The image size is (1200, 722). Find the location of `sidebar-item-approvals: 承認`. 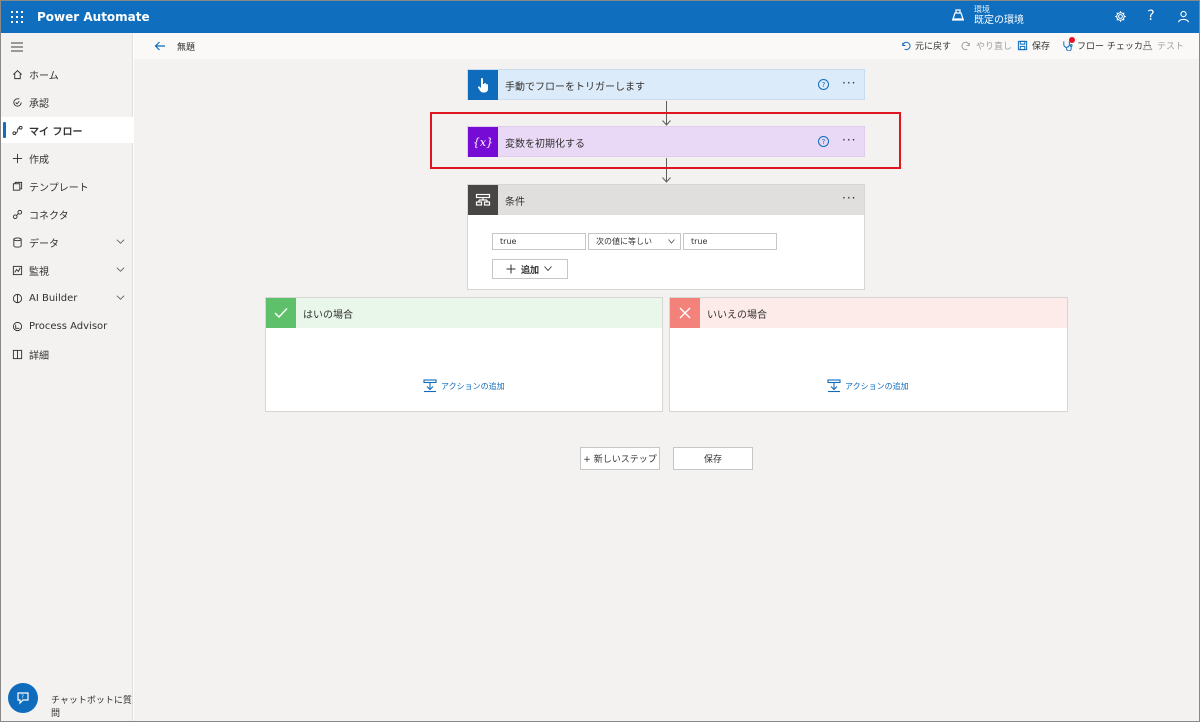

sidebar-item-approvals: 承認 is located at coordinates (66, 102).